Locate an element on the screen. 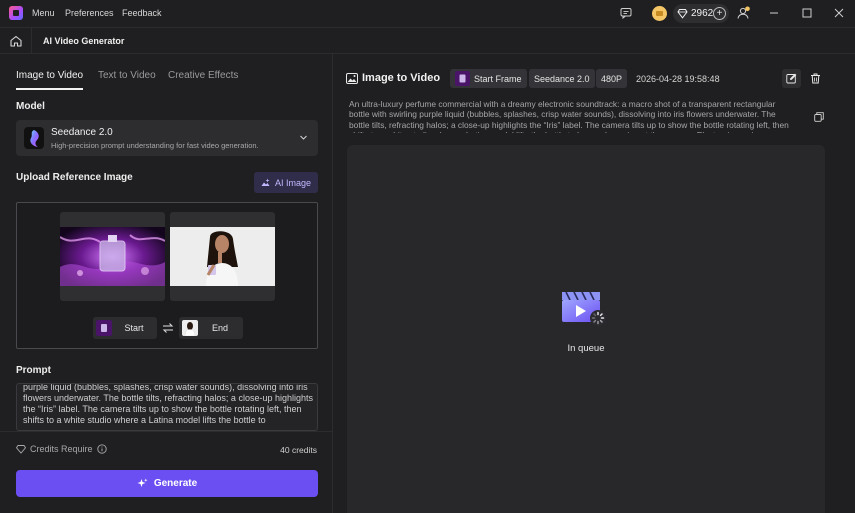  start-frame-chip-thumb is located at coordinates (462, 78).